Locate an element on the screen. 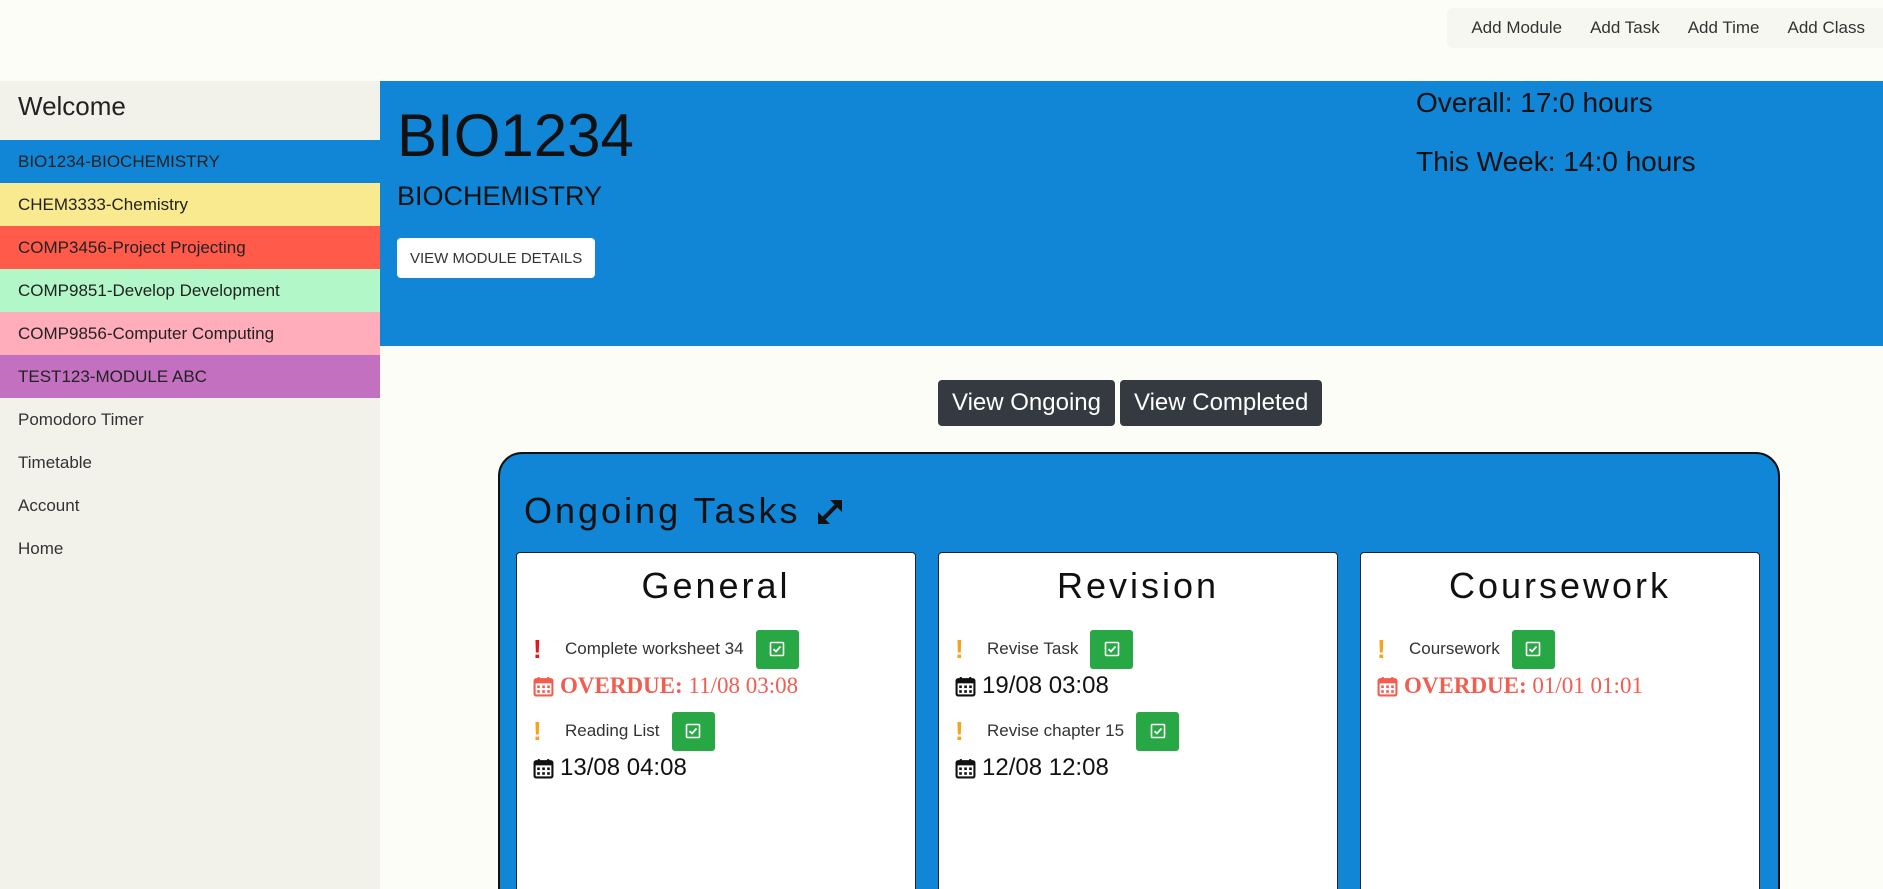  task-item: ! Coursework OVERDUE: 01/01 01:01 is located at coordinates (1560, 666).